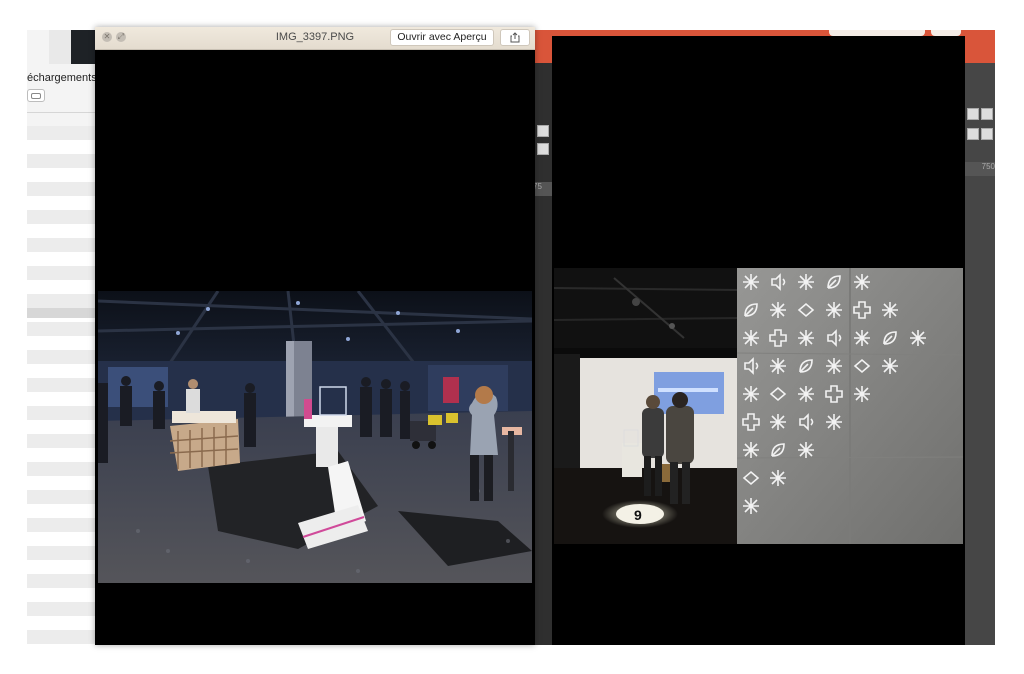 The height and width of the screenshot is (674, 1024). What do you see at coordinates (980, 354) in the screenshot?
I see `right-panel` at bounding box center [980, 354].